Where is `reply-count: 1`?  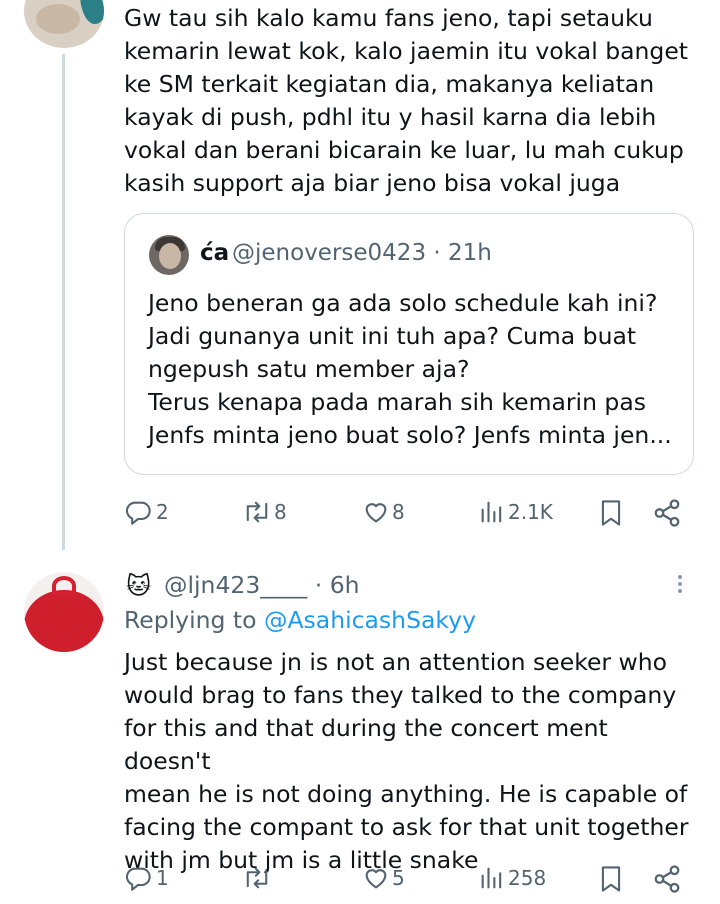 reply-count: 1 is located at coordinates (162, 878).